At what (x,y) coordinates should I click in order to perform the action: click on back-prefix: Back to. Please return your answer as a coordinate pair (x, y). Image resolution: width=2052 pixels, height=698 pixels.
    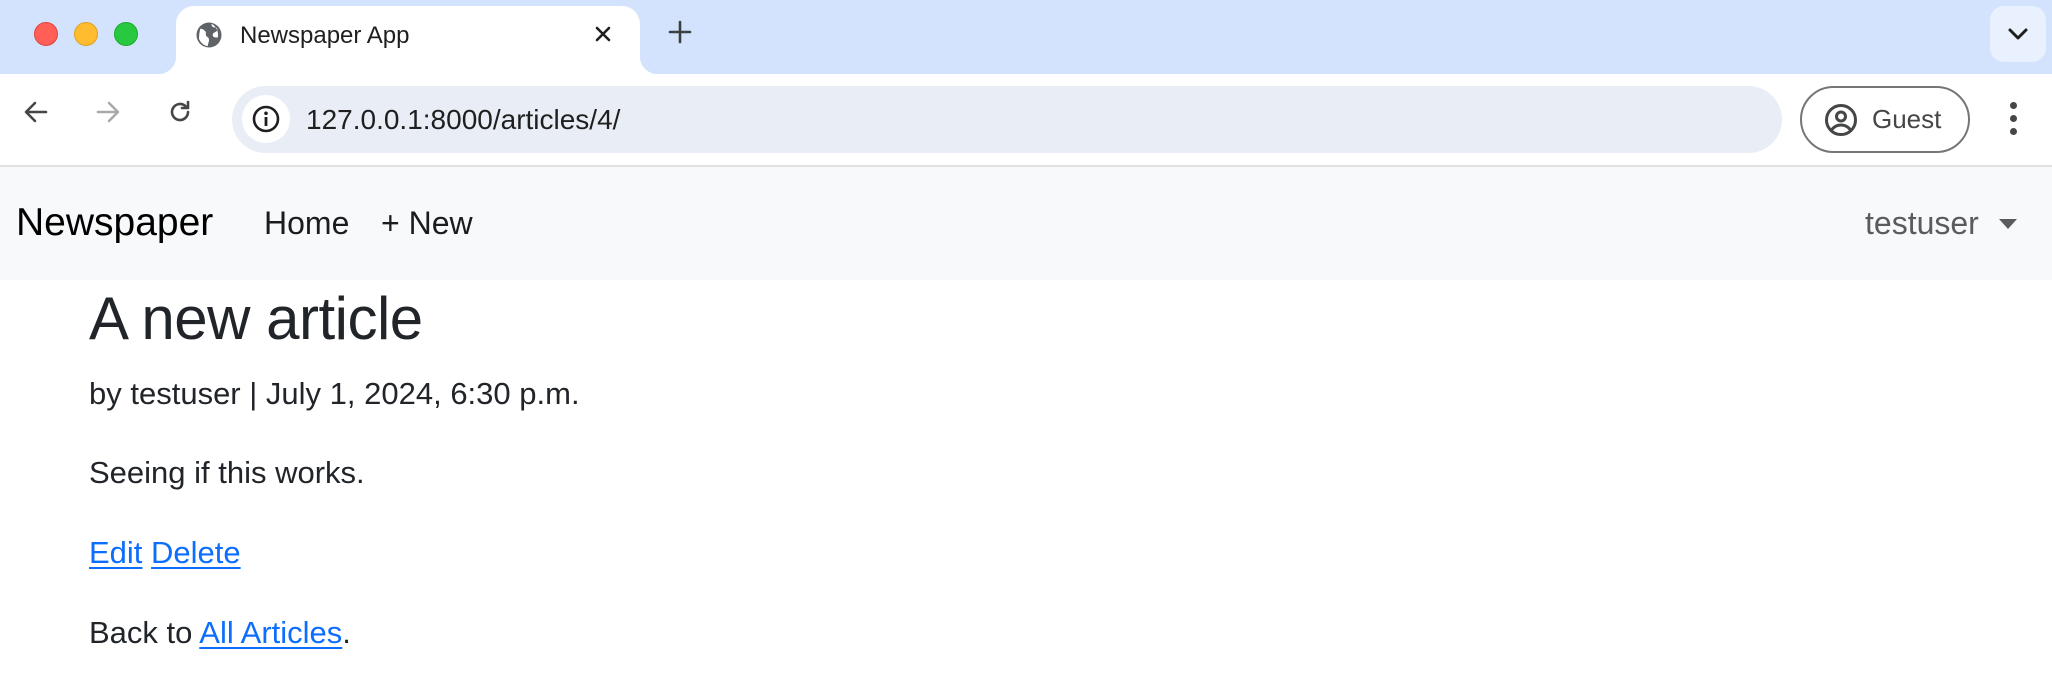
    Looking at the image, I should click on (144, 632).